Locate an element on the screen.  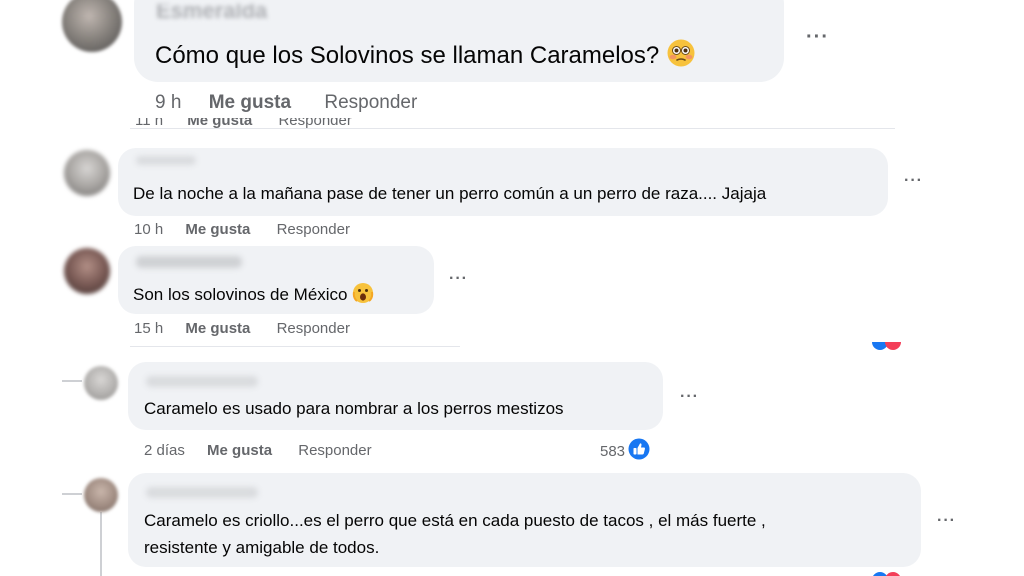
comment-actions: 2 días Me gusta Responder is located at coordinates (258, 450).